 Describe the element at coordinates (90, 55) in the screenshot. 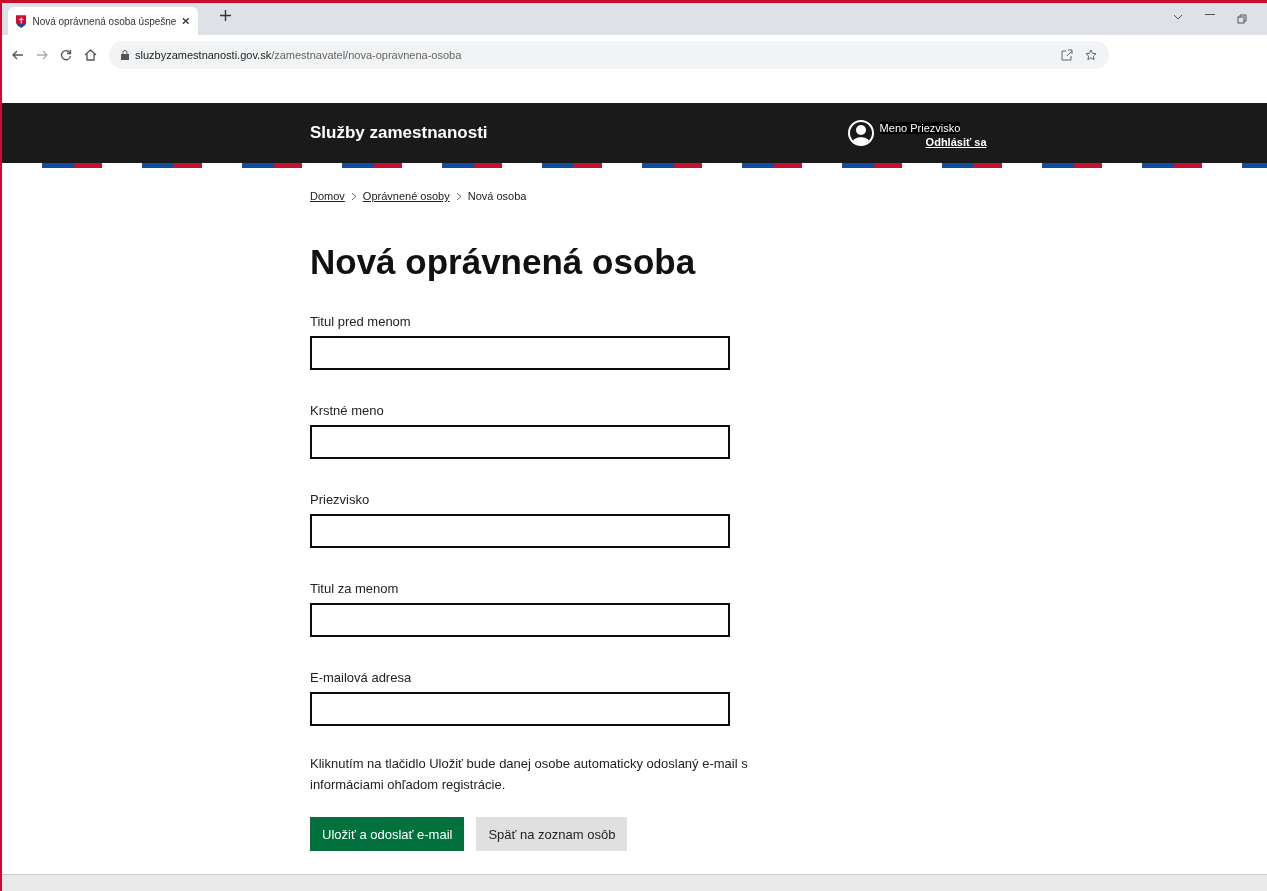

I see `home-icon` at that location.